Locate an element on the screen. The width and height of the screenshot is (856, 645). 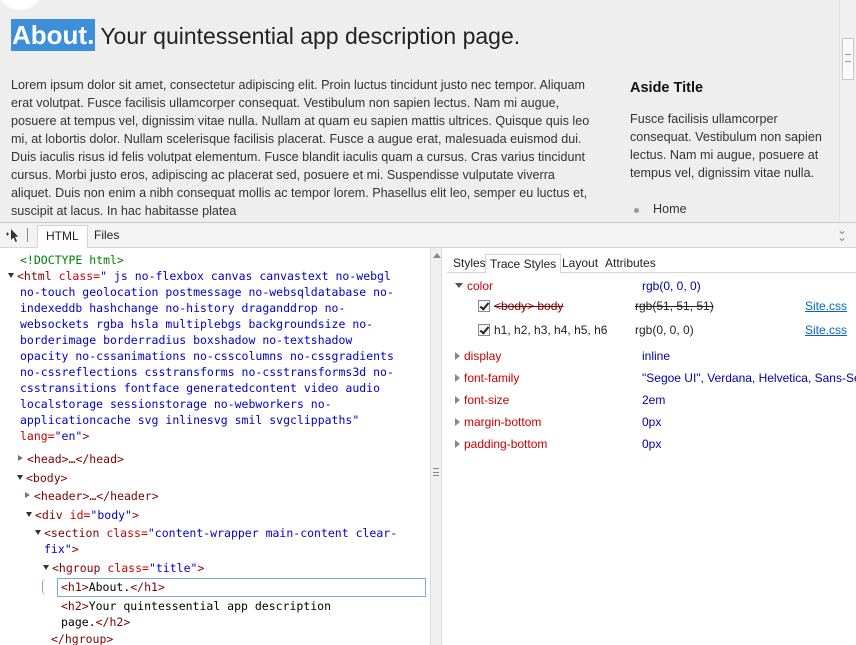
dom-tree-scrollbar is located at coordinates (436, 446).